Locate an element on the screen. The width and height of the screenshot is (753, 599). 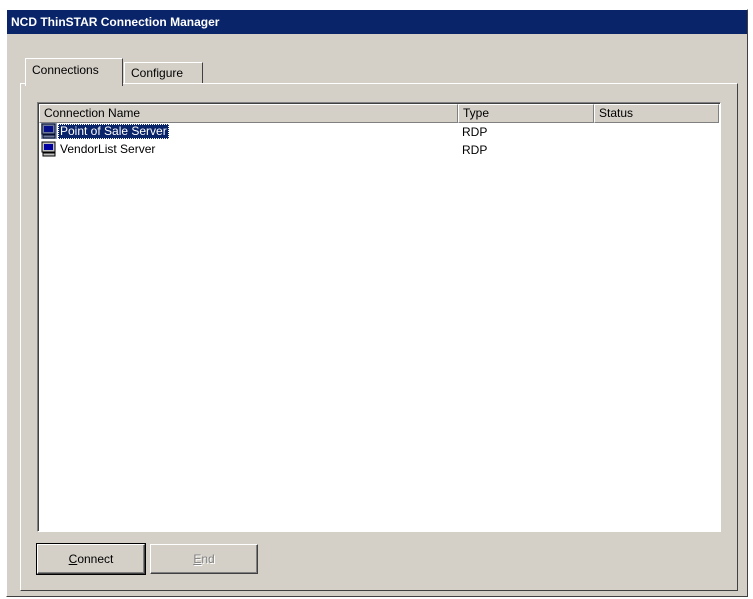
list-item: Point of Sale Server RDP is located at coordinates (379, 132).